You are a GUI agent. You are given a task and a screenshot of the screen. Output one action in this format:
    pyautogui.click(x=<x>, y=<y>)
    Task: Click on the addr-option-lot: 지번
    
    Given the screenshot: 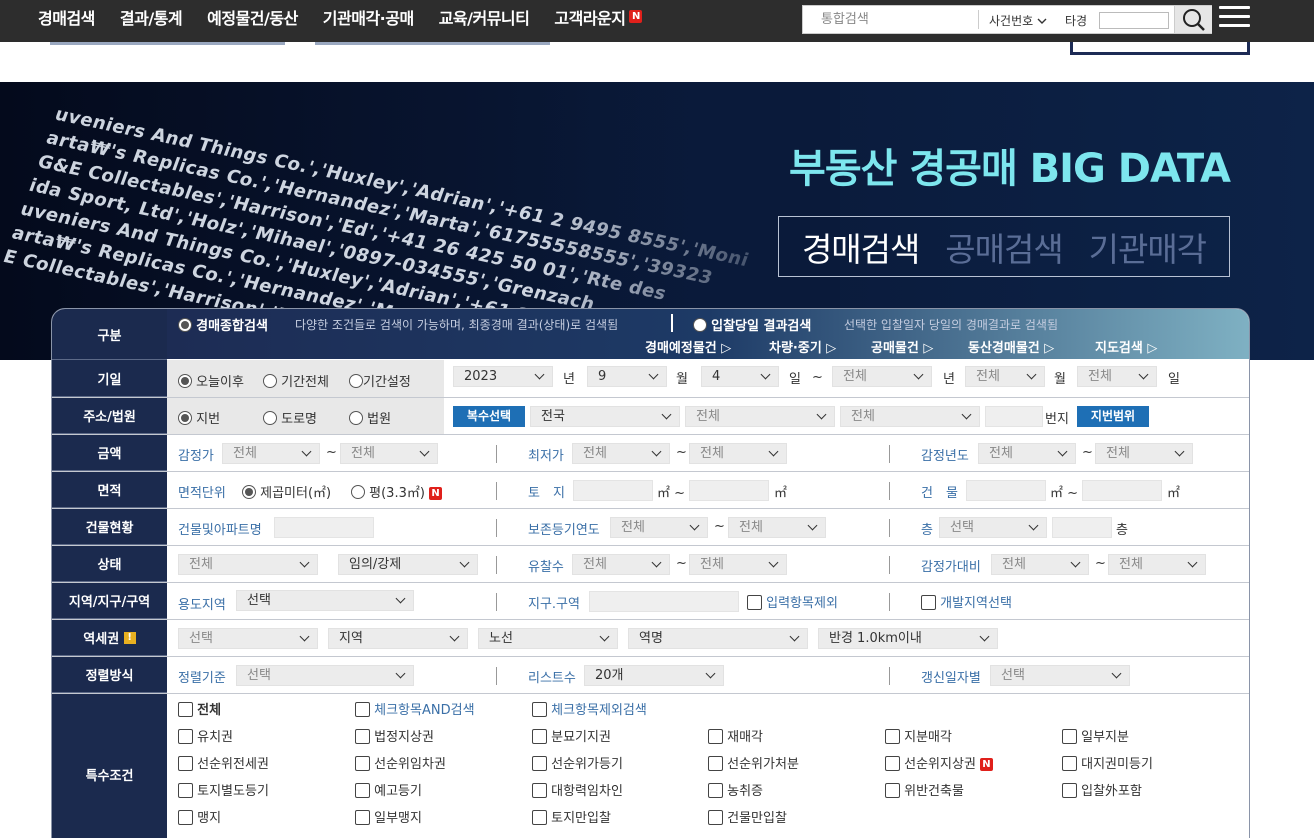 What is the action you would take?
    pyautogui.click(x=199, y=417)
    